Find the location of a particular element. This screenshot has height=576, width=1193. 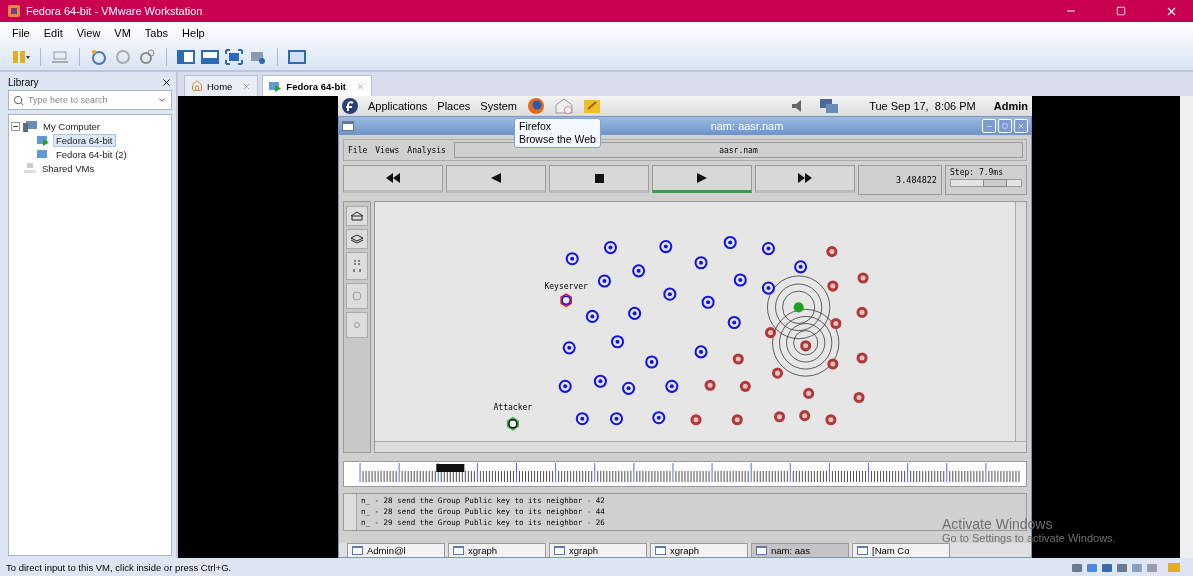

unity-icon is located at coordinates (258, 57).